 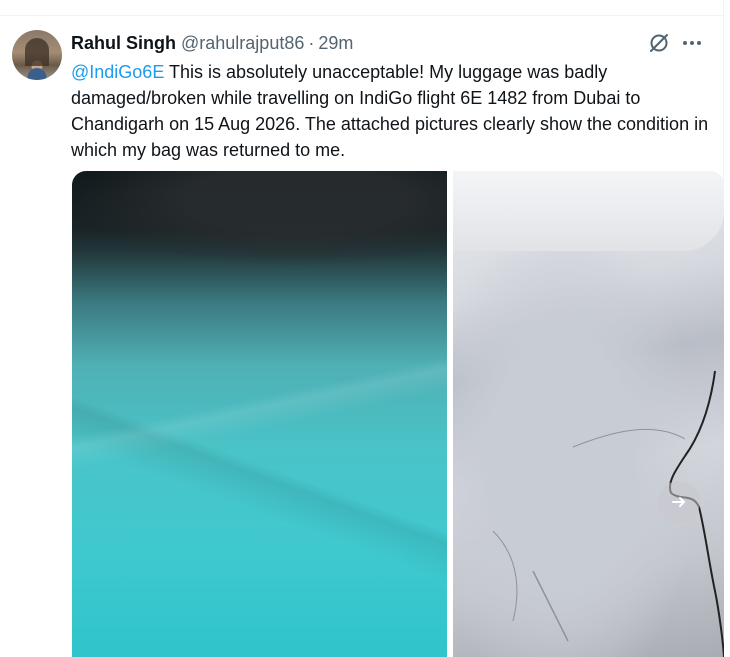 I want to click on more-icon, so click(x=692, y=43).